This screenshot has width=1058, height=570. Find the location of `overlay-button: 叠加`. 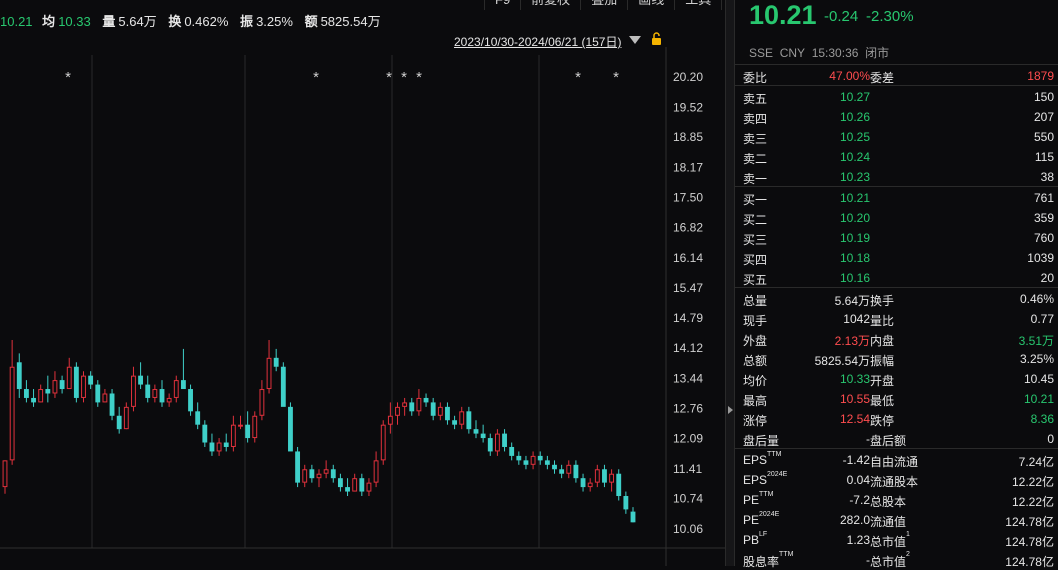

overlay-button: 叠加 is located at coordinates (603, 5).